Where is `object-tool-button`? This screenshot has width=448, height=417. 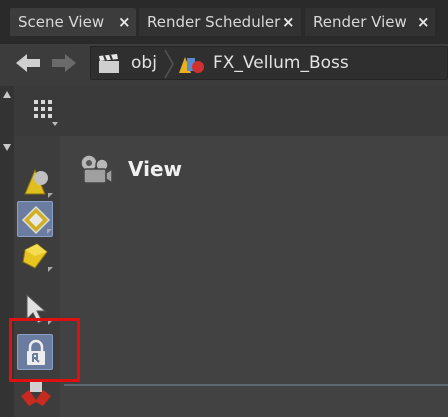 object-tool-button is located at coordinates (35, 398).